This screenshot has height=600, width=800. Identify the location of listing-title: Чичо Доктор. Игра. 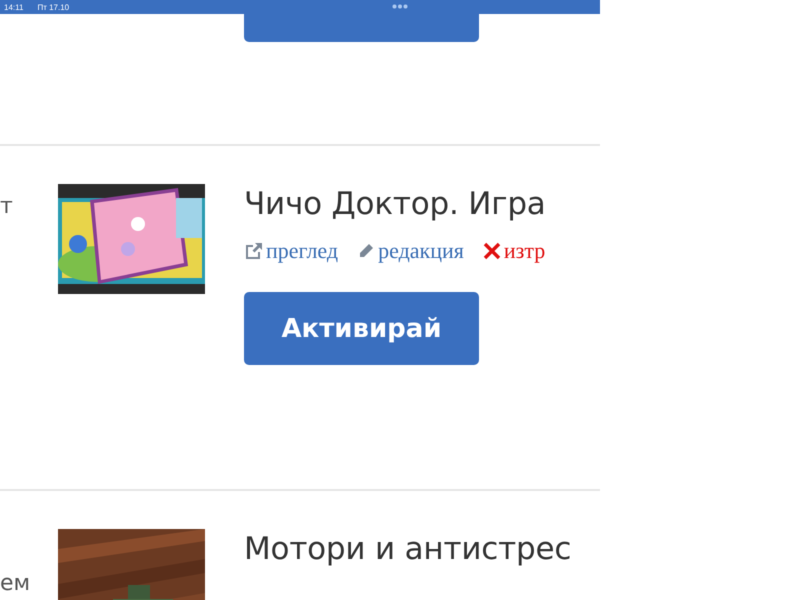
(395, 204).